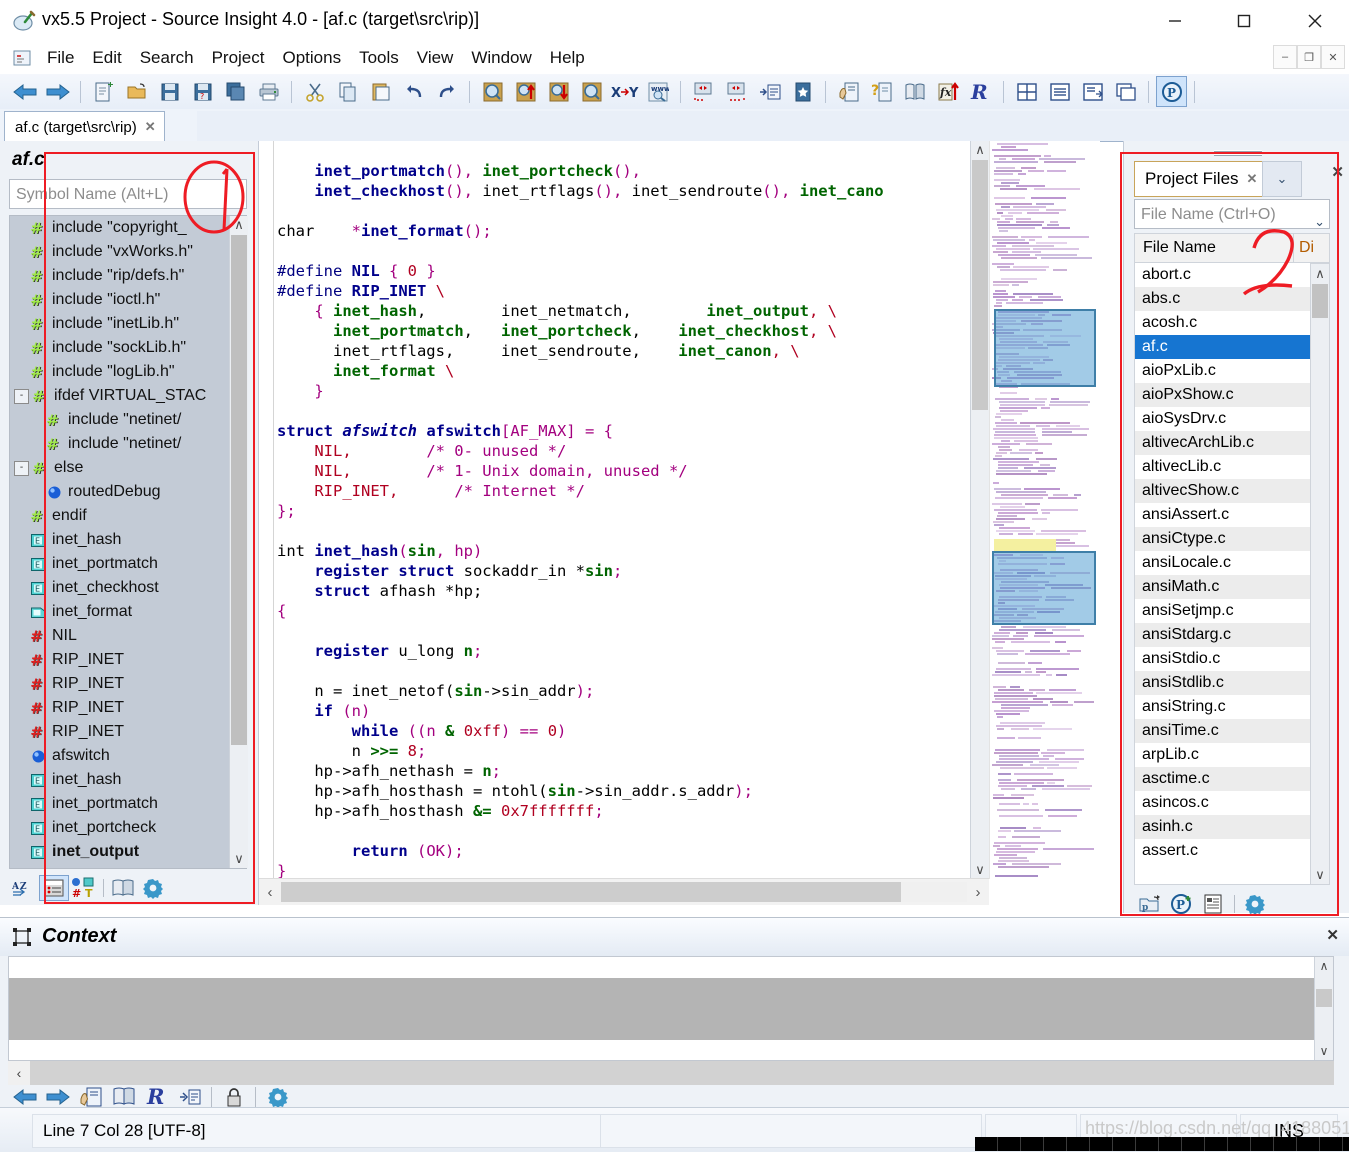 This screenshot has height=1152, width=1349. What do you see at coordinates (446, 91) in the screenshot?
I see `redo-icon` at bounding box center [446, 91].